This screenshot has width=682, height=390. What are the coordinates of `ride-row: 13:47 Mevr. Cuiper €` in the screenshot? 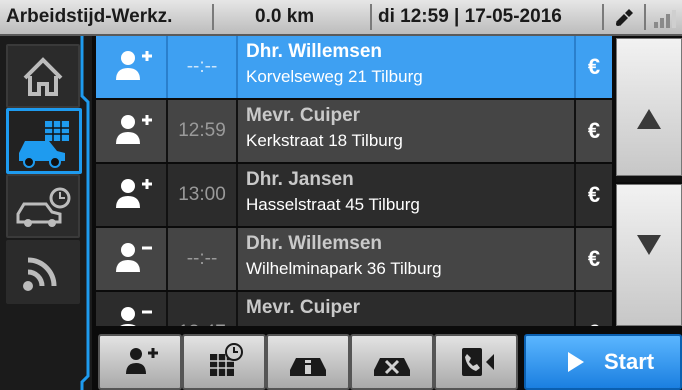 It's located at (354, 309).